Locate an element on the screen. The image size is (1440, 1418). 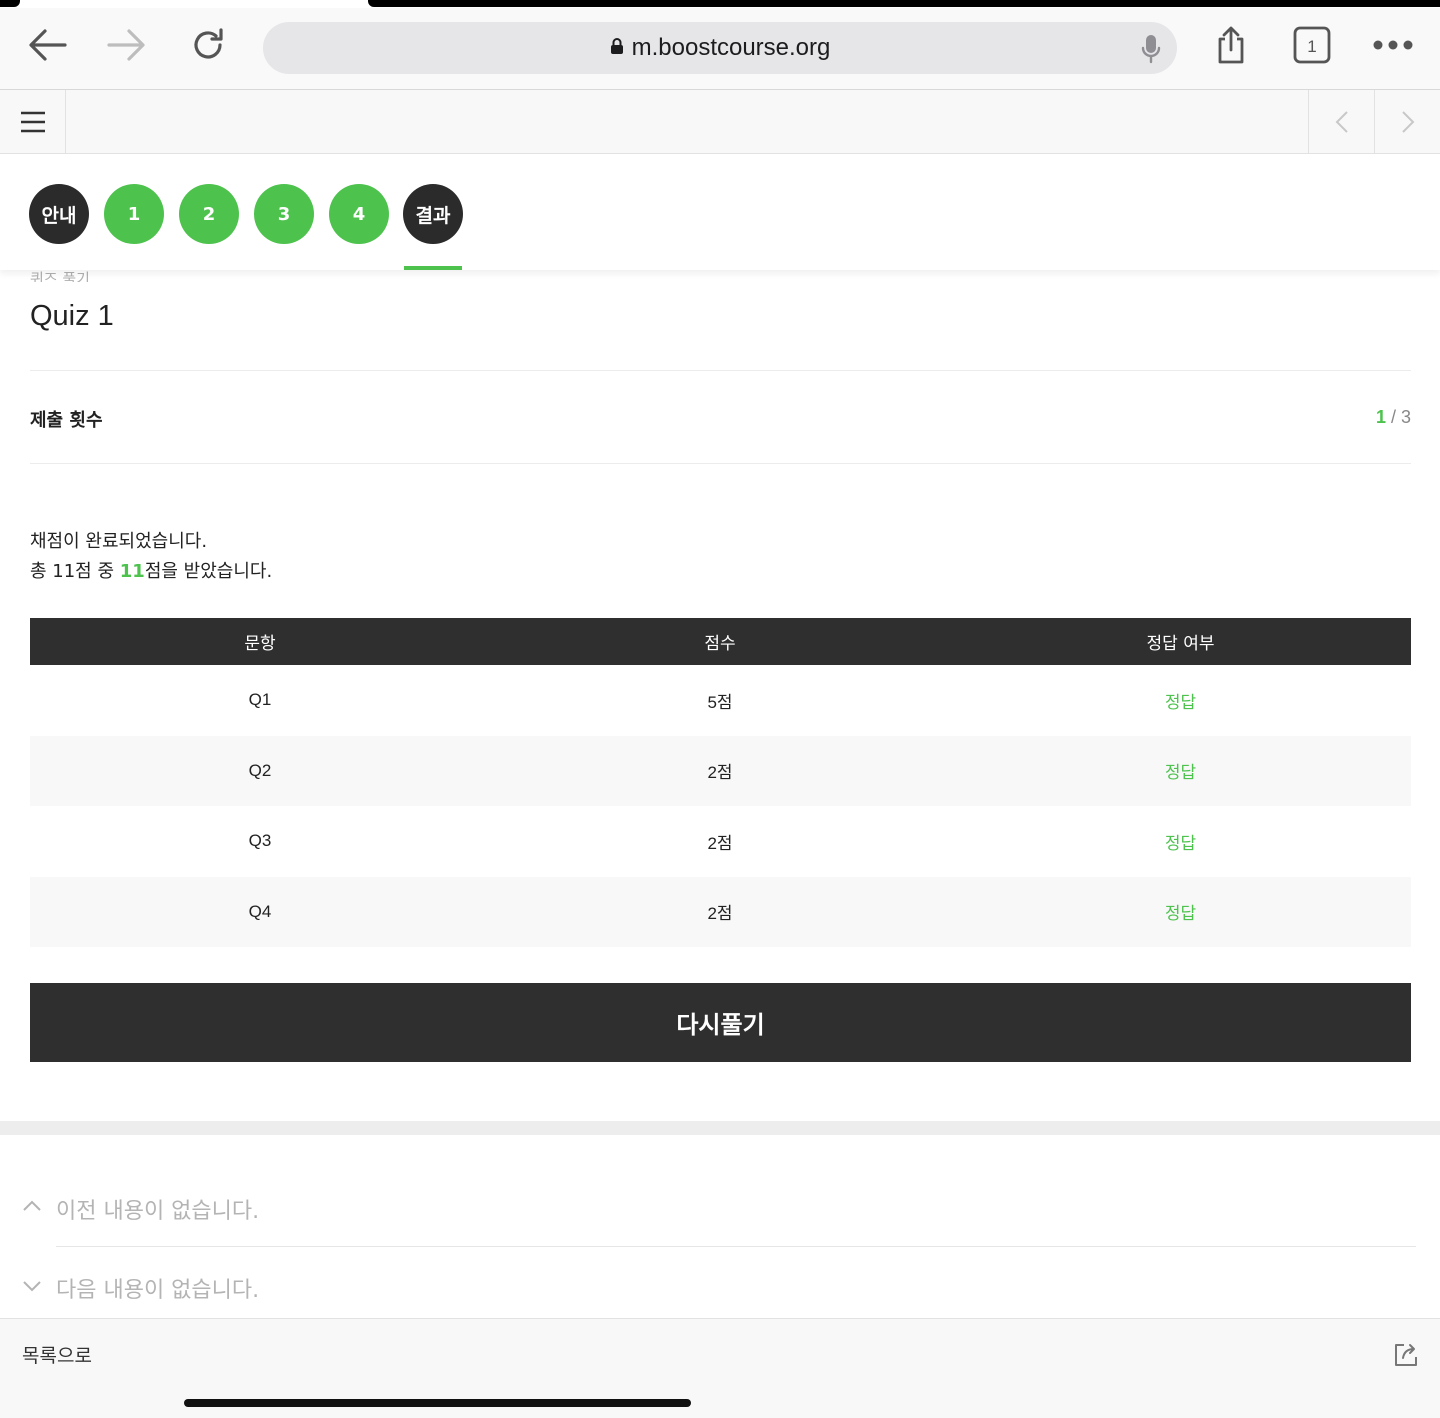
column-header-score: 점수 is located at coordinates (720, 641).